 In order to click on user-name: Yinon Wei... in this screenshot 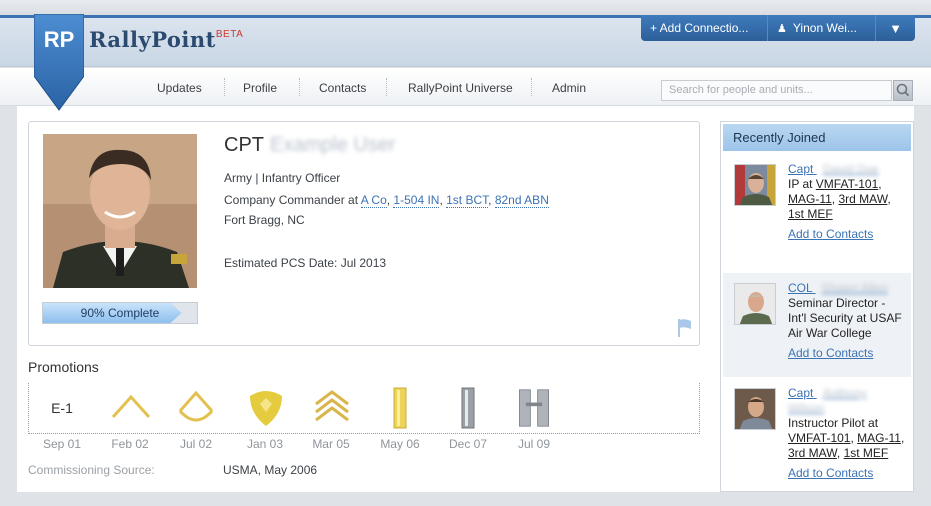, I will do `click(824, 28)`.